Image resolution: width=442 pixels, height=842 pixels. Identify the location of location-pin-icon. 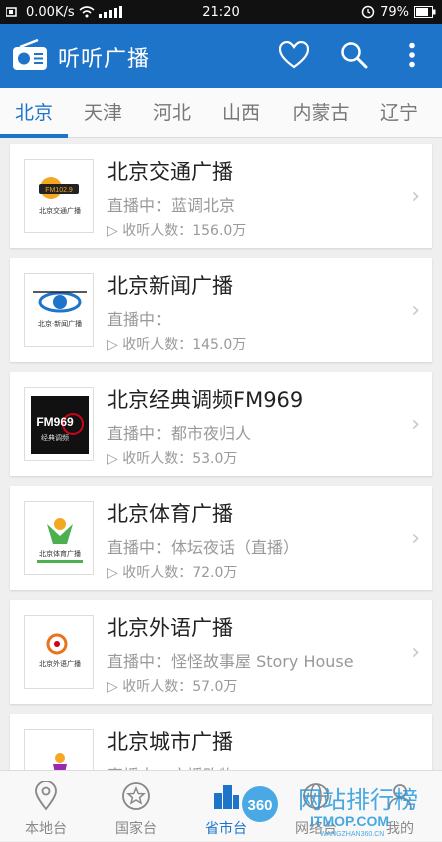
(46, 796).